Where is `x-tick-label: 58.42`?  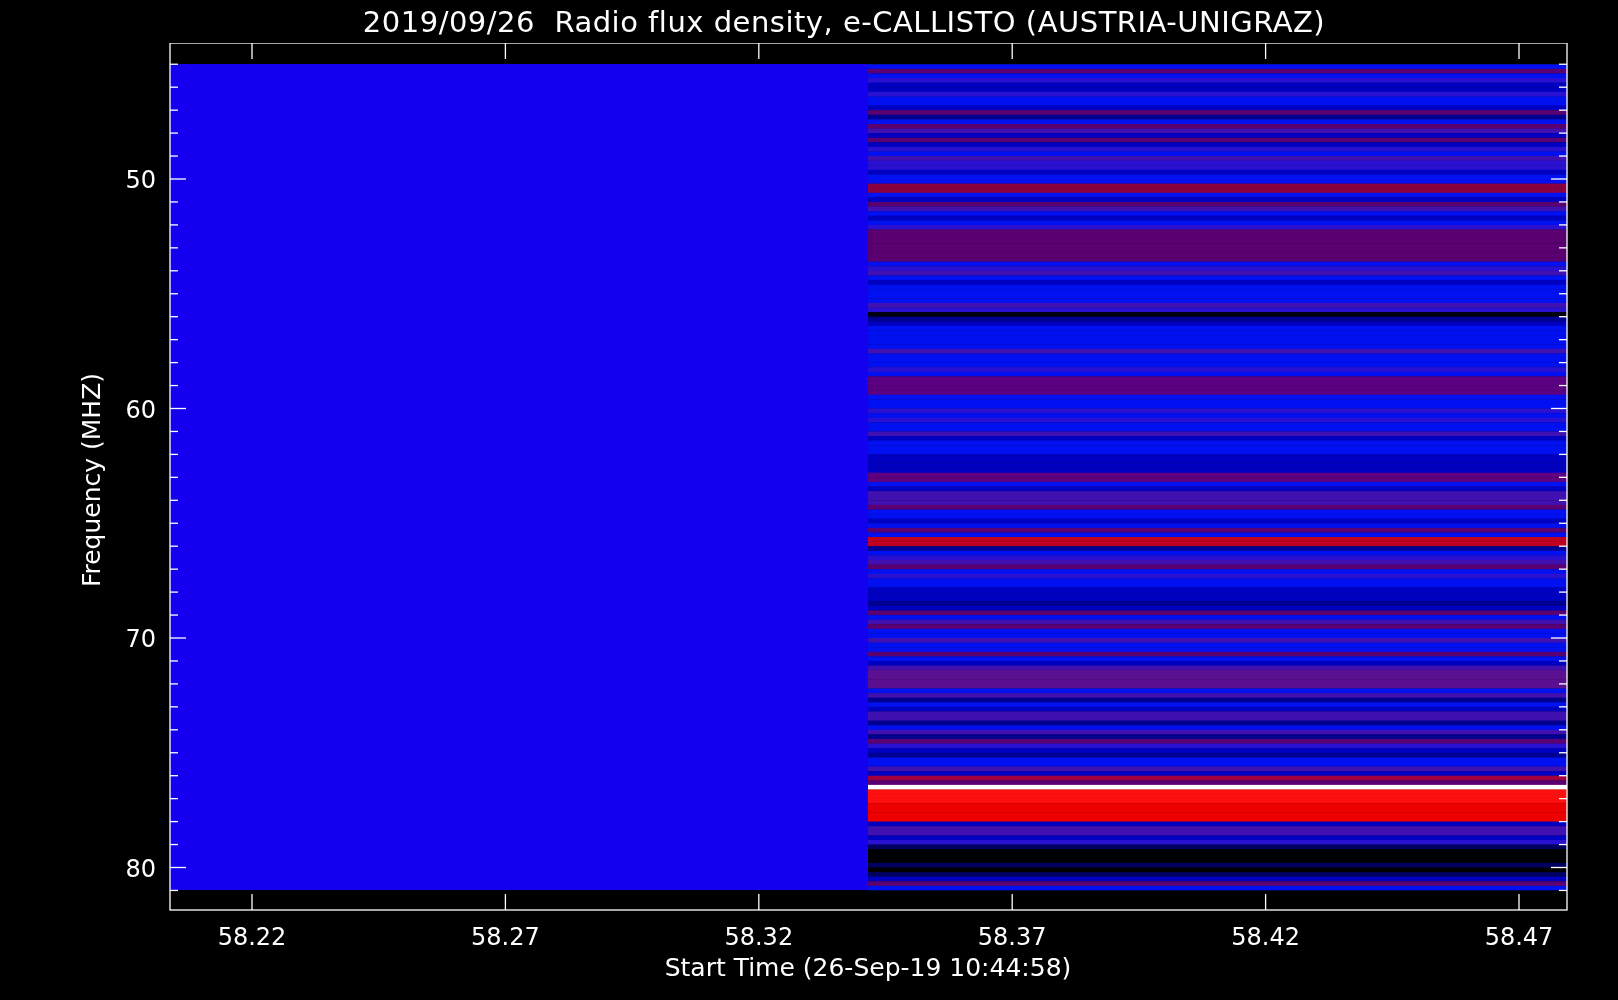 x-tick-label: 58.42 is located at coordinates (1265, 937).